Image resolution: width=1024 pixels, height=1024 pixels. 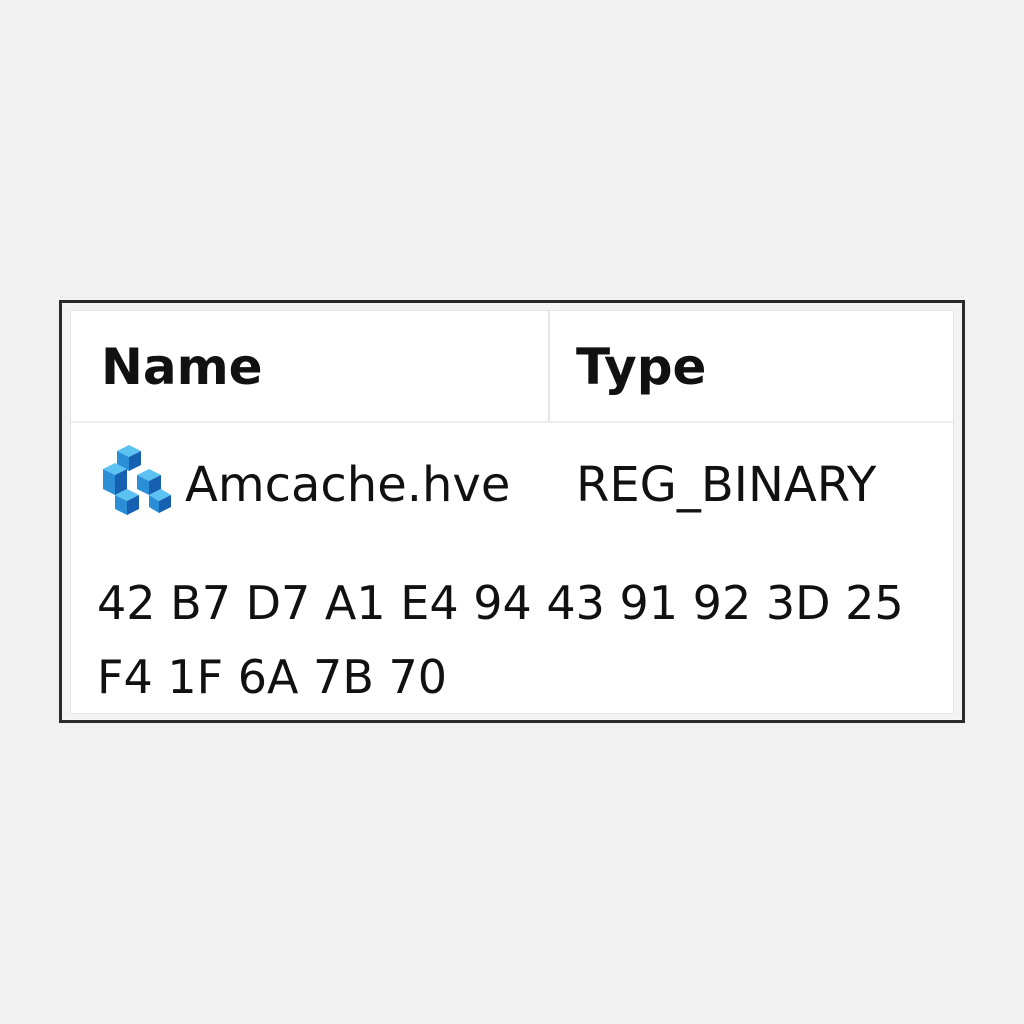 What do you see at coordinates (137, 480) in the screenshot?
I see `registry-cube-icon` at bounding box center [137, 480].